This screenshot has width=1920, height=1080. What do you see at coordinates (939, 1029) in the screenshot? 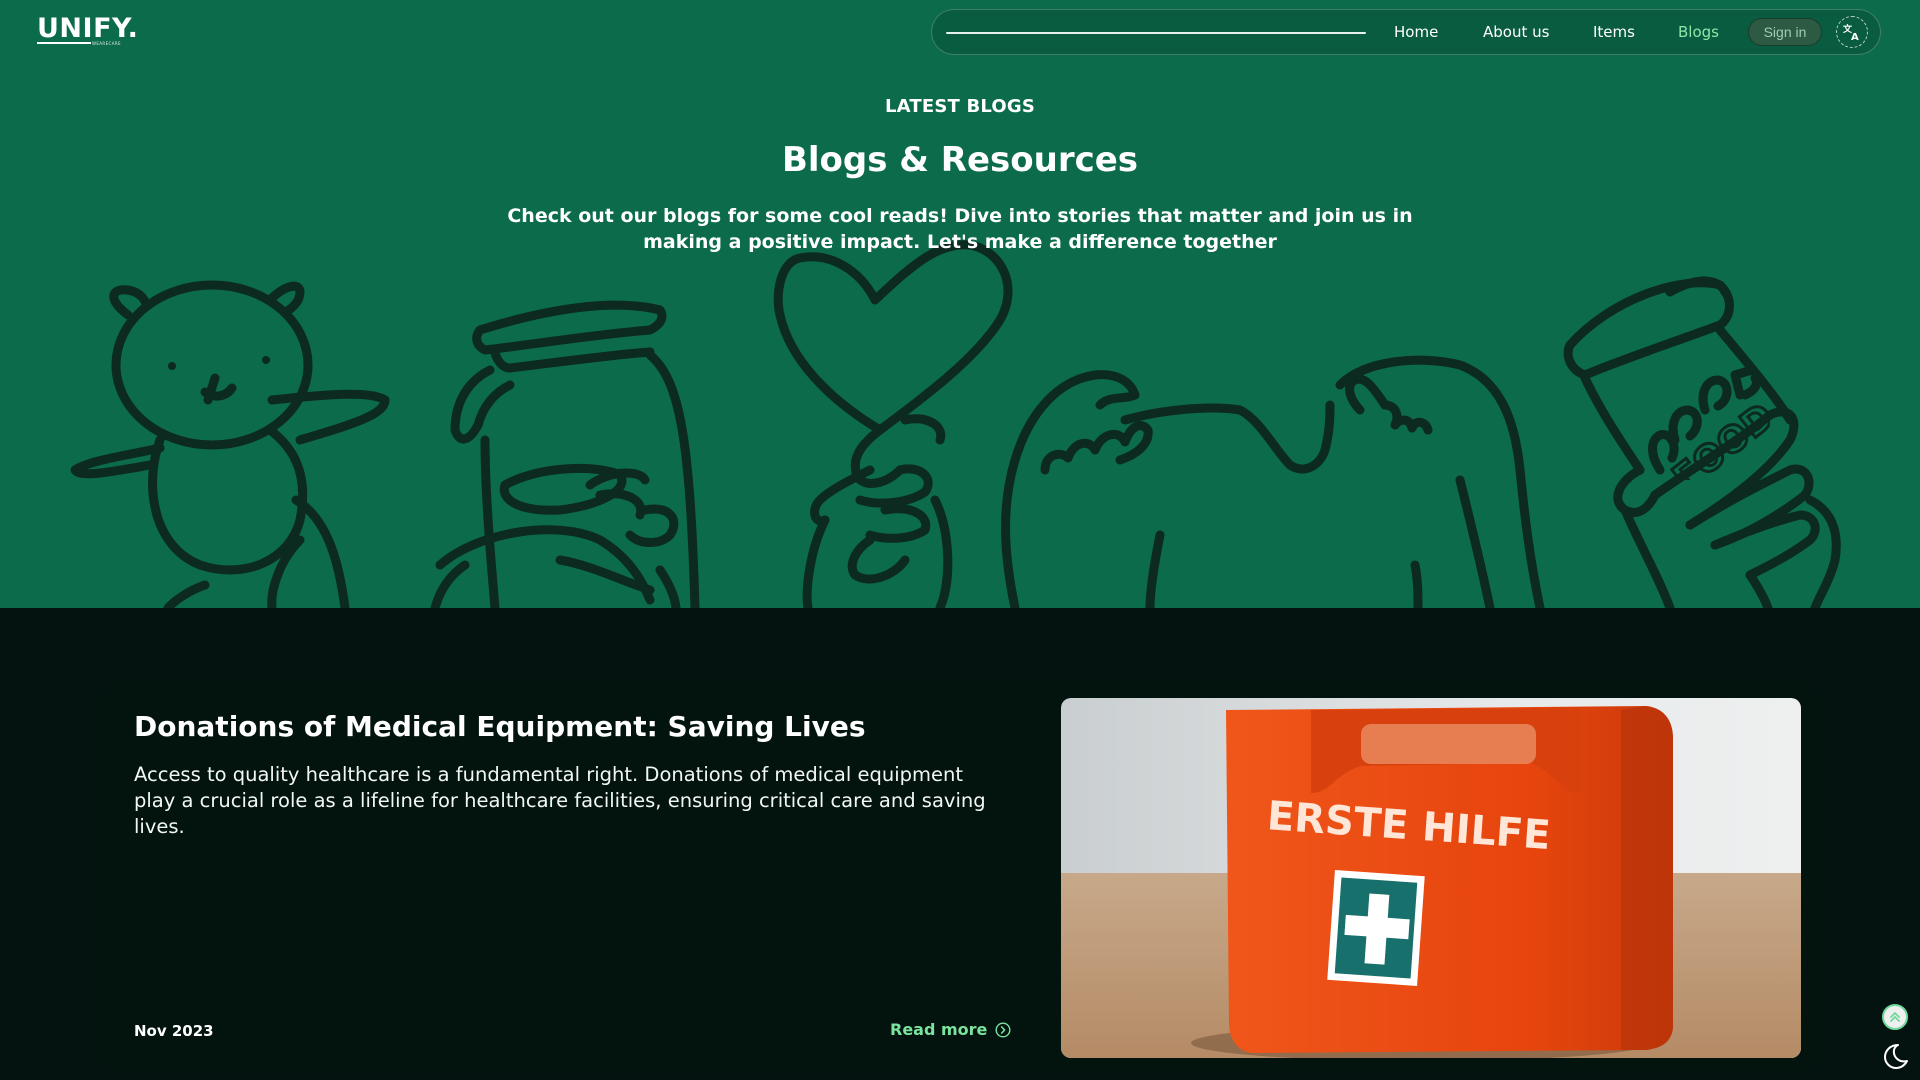
I see `read-more-label: Read more` at bounding box center [939, 1029].